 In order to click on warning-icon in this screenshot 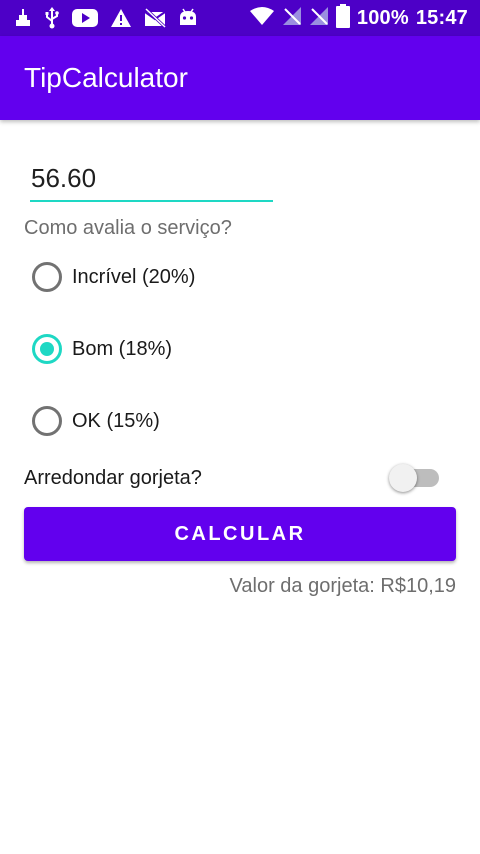, I will do `click(121, 18)`.